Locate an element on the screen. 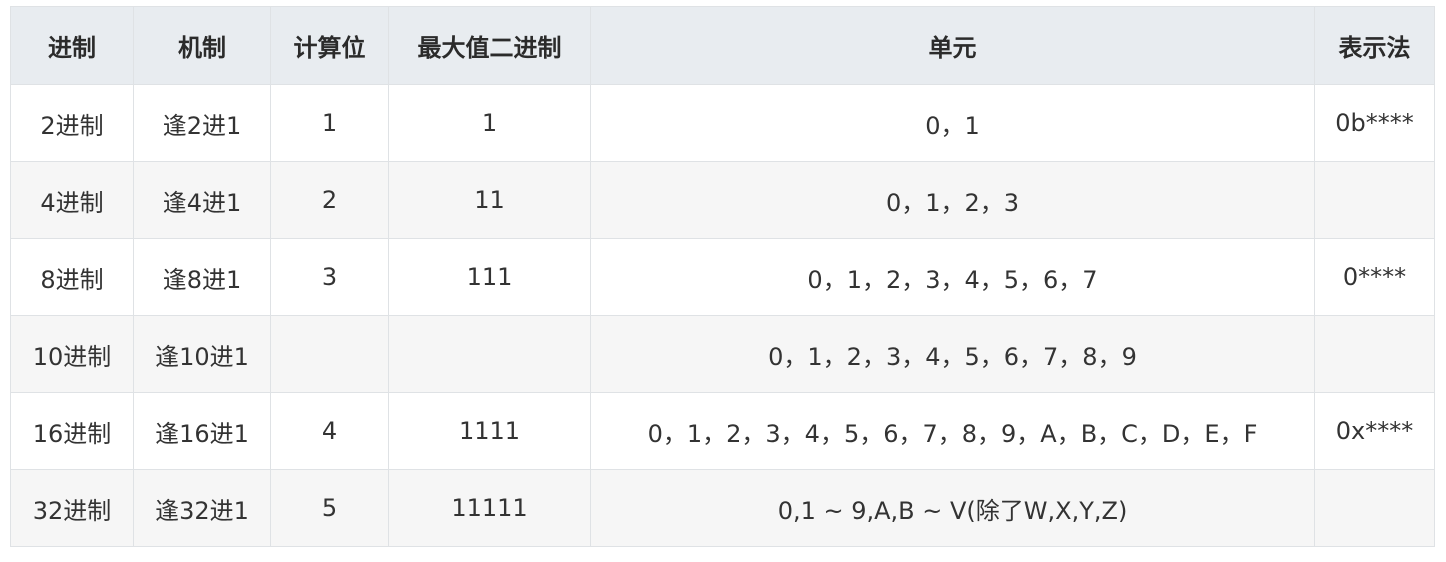 This screenshot has width=1446, height=562. table-row: 8进制 逢8进1 3 111 0，1，2，3，4，5，6，7 0**** is located at coordinates (722, 277).